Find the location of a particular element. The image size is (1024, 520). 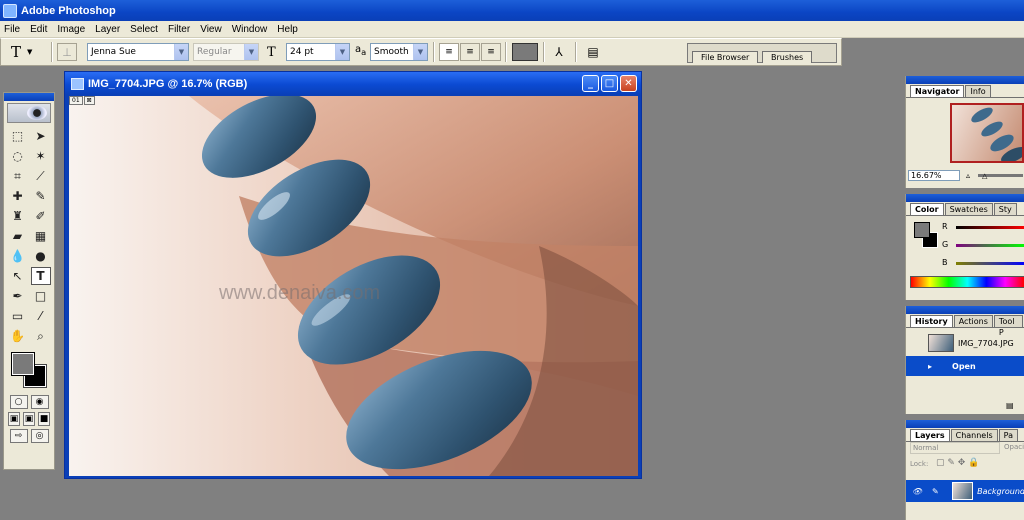

marquee-icon: ⬚ is located at coordinates (18, 136).